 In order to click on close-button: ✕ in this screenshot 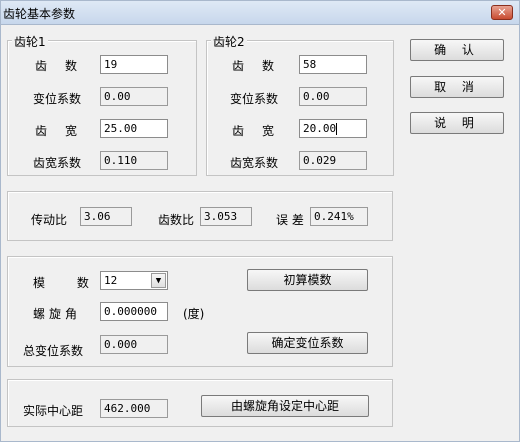, I will do `click(502, 12)`.